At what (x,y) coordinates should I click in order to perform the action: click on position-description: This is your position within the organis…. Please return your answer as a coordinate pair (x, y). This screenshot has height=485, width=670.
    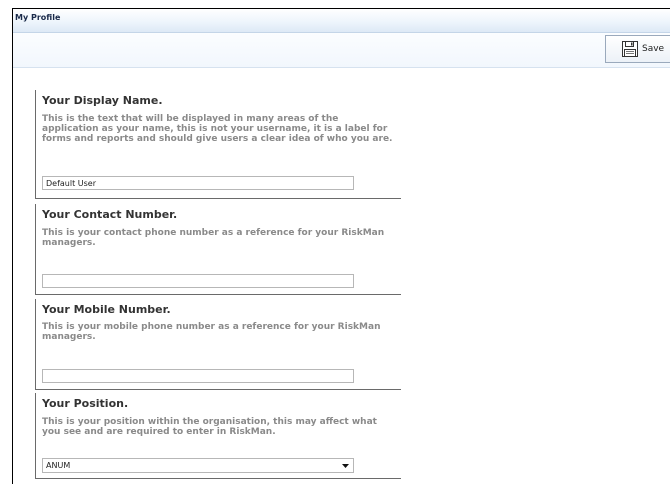
    Looking at the image, I should click on (209, 427).